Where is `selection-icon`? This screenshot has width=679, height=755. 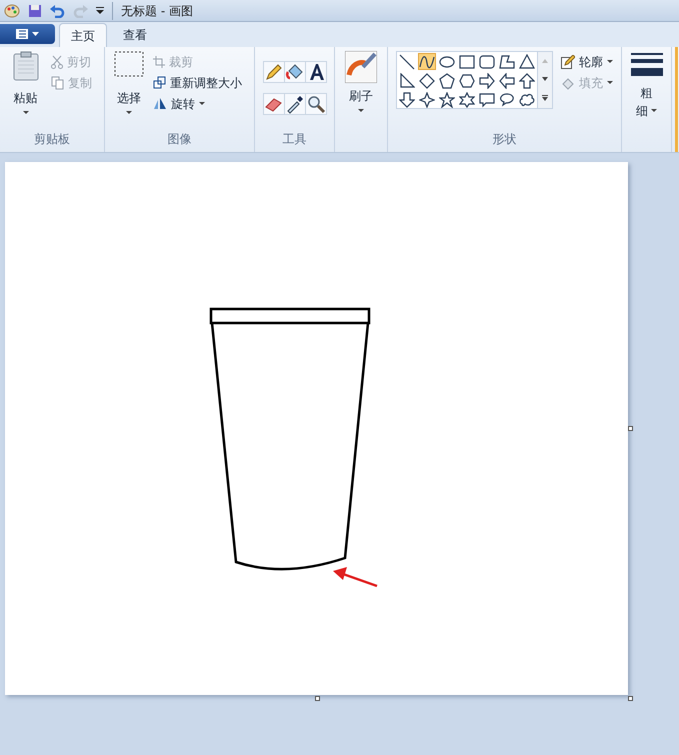 selection-icon is located at coordinates (129, 64).